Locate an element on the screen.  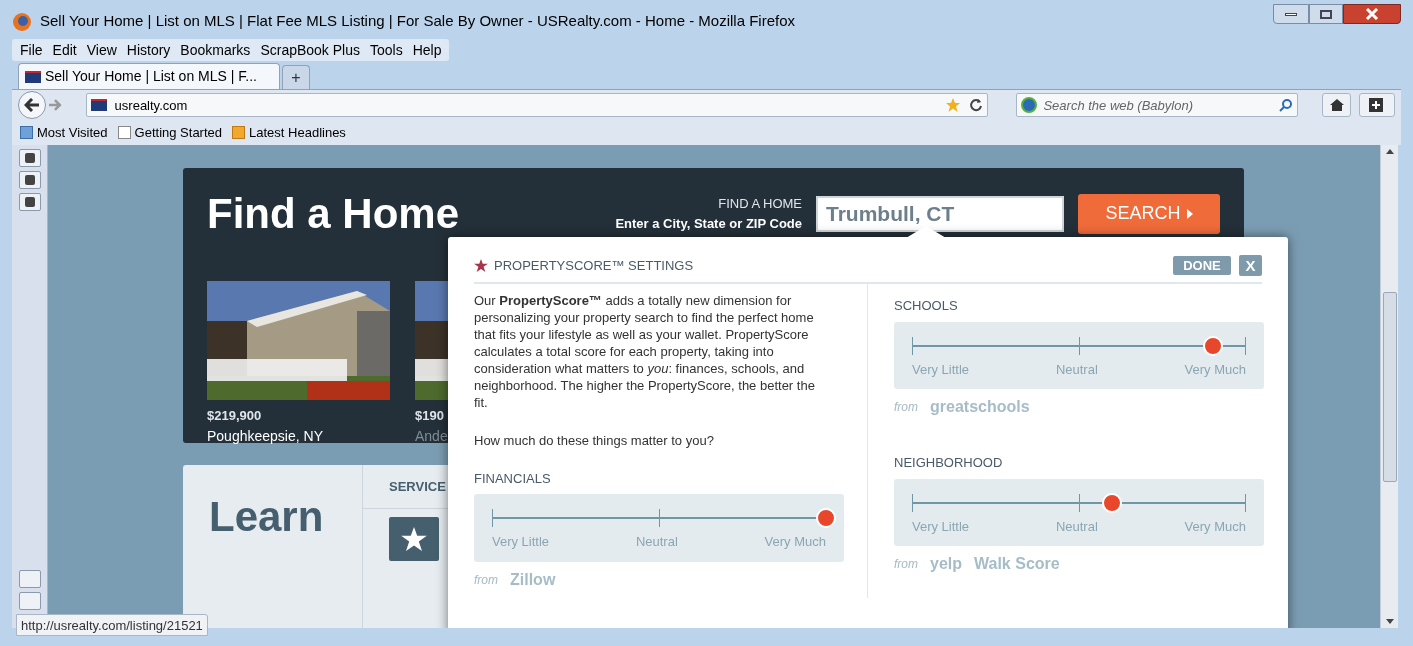
learn-heading: Learn is located at coordinates (266, 517).